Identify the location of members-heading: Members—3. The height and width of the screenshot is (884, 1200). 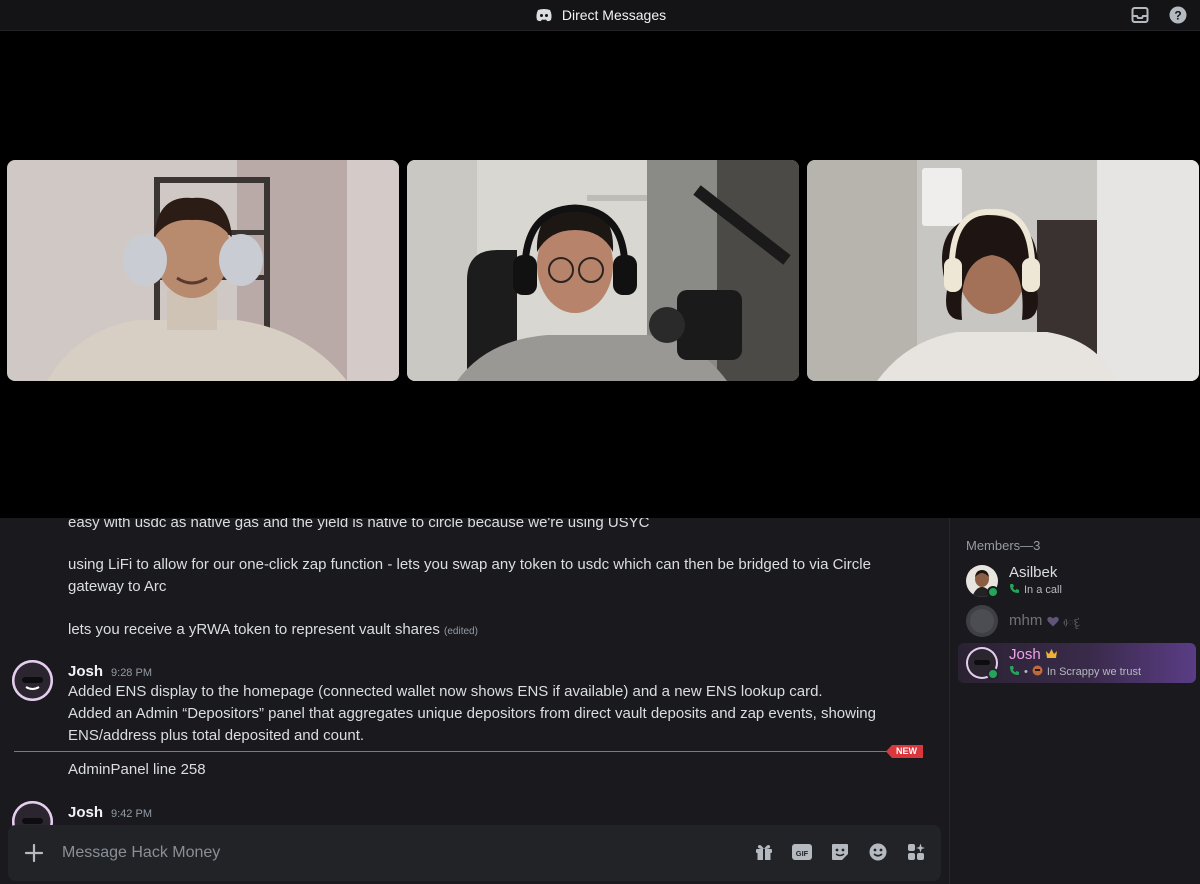
(1003, 545).